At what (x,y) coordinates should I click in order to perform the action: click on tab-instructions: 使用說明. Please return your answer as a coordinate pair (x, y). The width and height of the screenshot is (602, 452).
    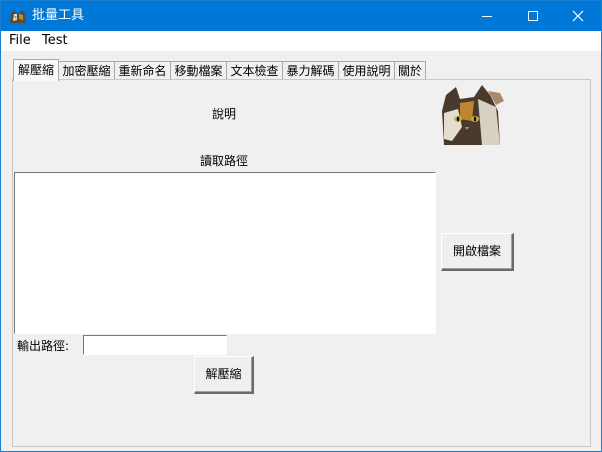
    Looking at the image, I should click on (366, 70).